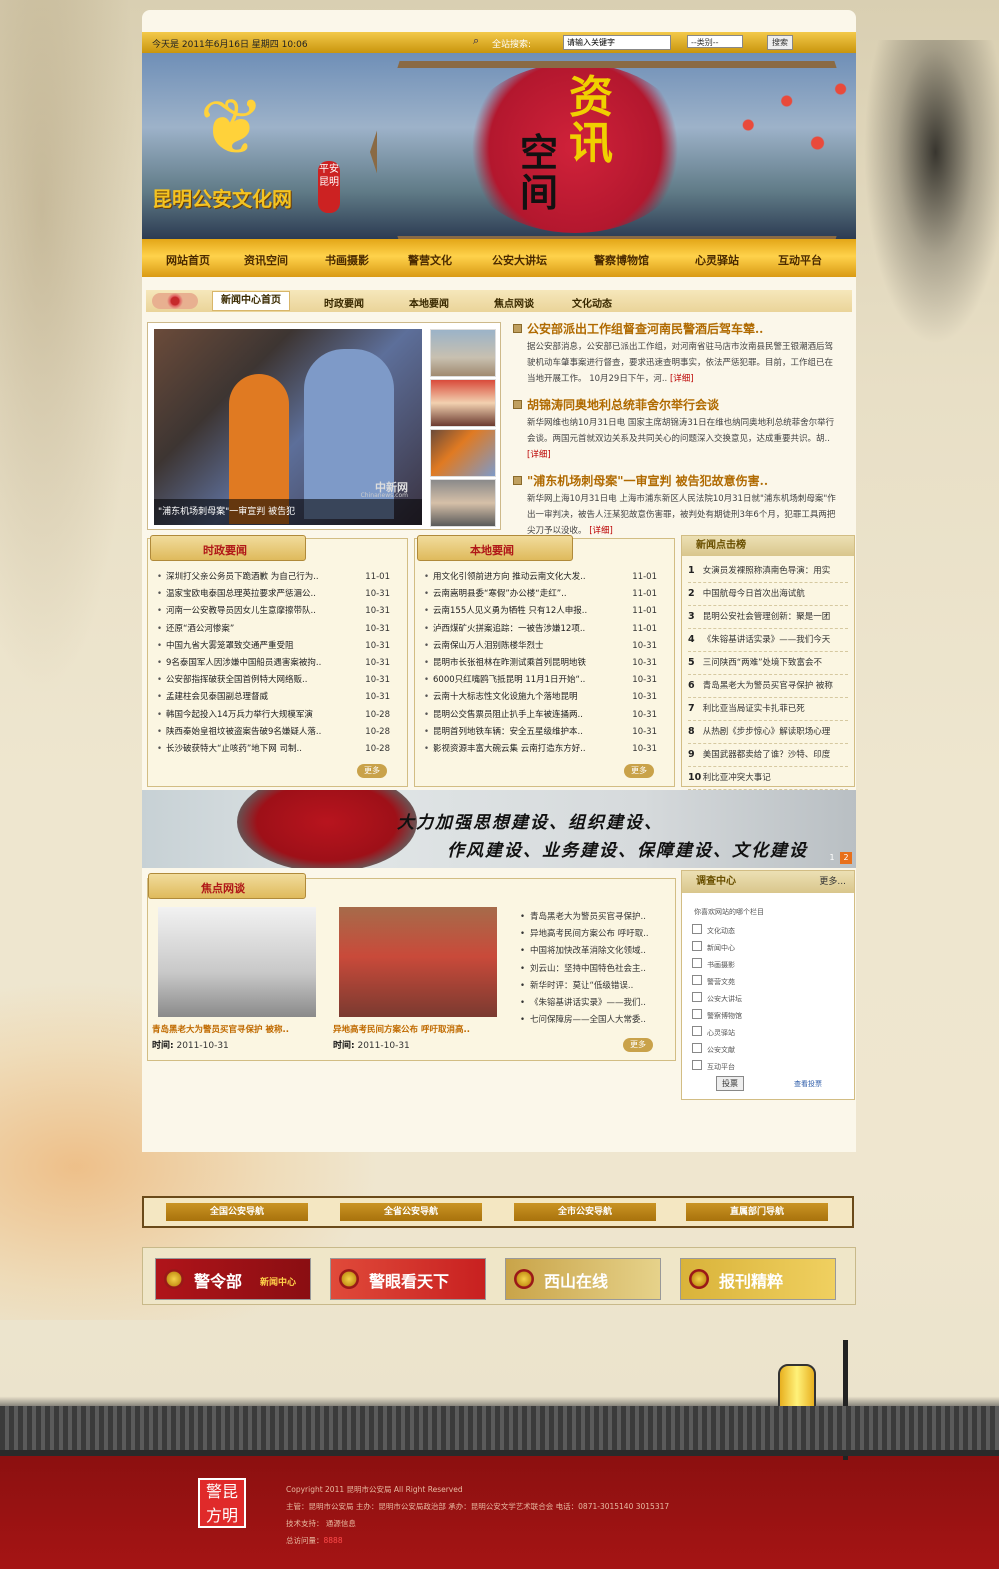 The height and width of the screenshot is (1569, 999). Describe the element at coordinates (758, 1279) in the screenshot. I see `link-banner-baokan: 报刊精粹` at that location.